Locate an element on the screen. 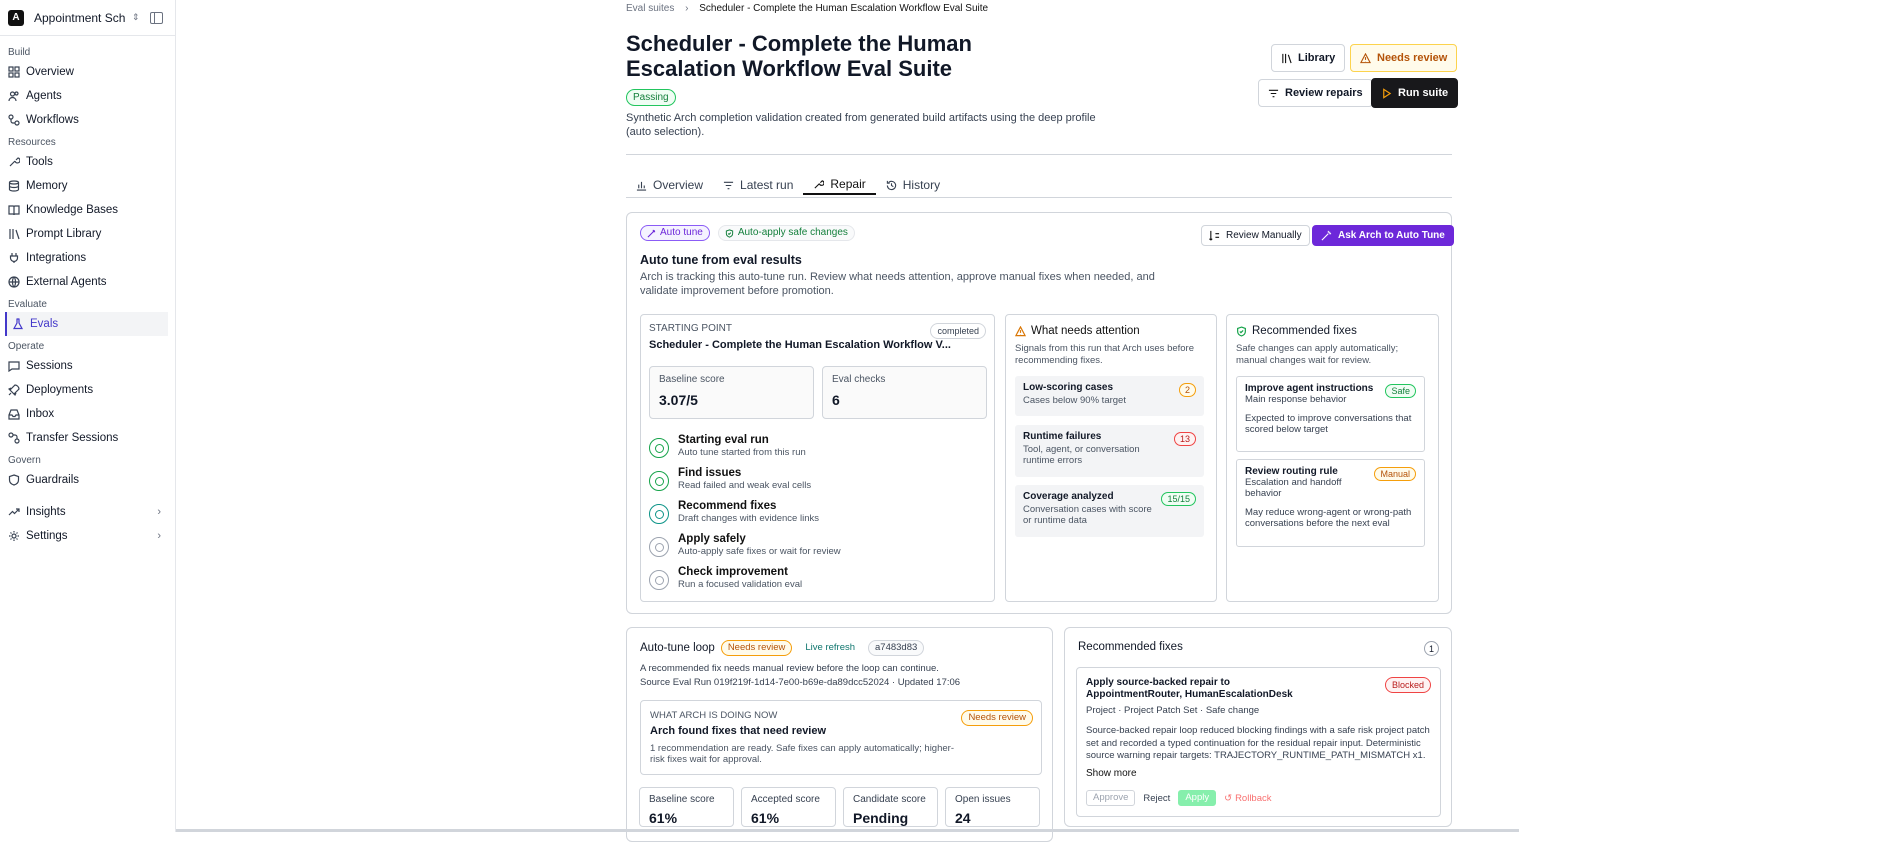 This screenshot has height=842, width=1901. show-more-link: Show more is located at coordinates (1258, 773).